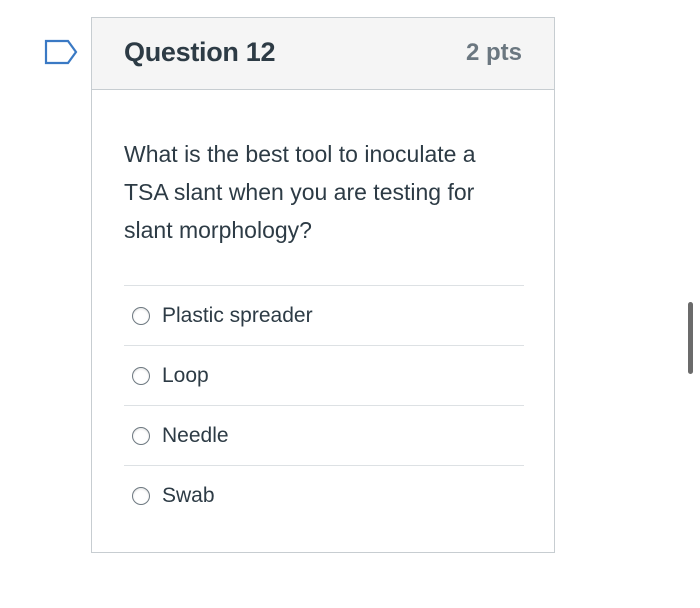  I want to click on answer-option: Loop, so click(324, 375).